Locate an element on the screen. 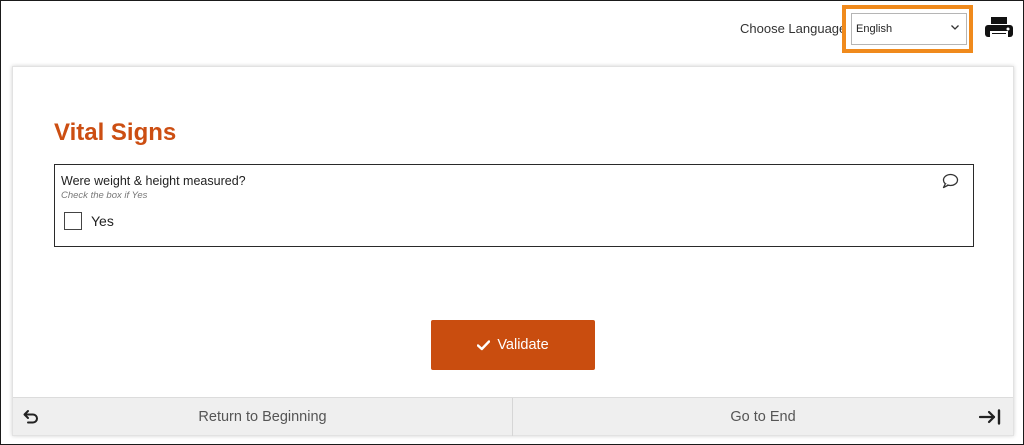 The width and height of the screenshot is (1024, 445). language-label: Choose Language is located at coordinates (793, 28).